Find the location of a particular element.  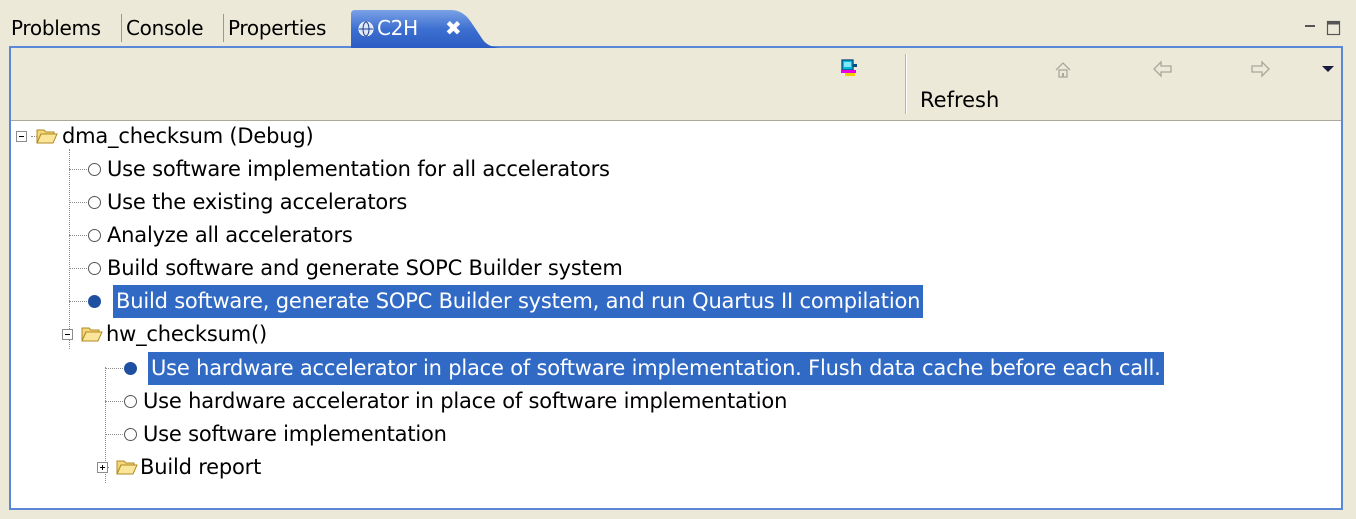

view-menu-icon is located at coordinates (1328, 69).